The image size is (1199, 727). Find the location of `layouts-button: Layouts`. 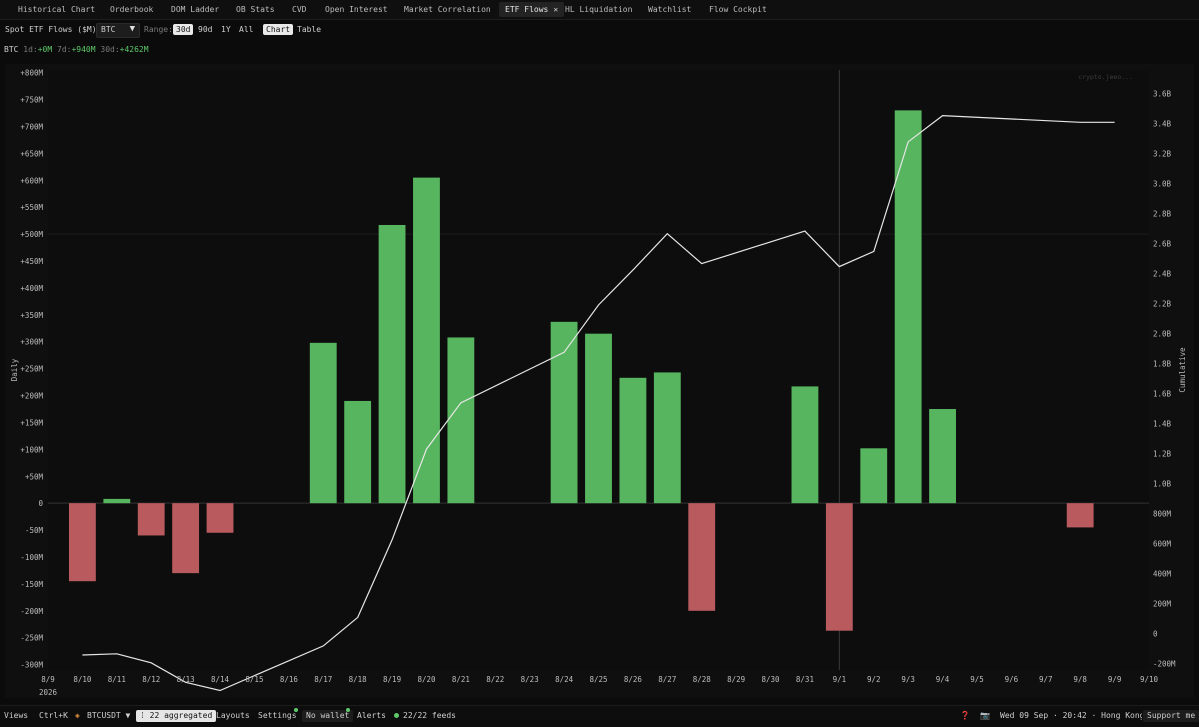

layouts-button: Layouts is located at coordinates (233, 716).